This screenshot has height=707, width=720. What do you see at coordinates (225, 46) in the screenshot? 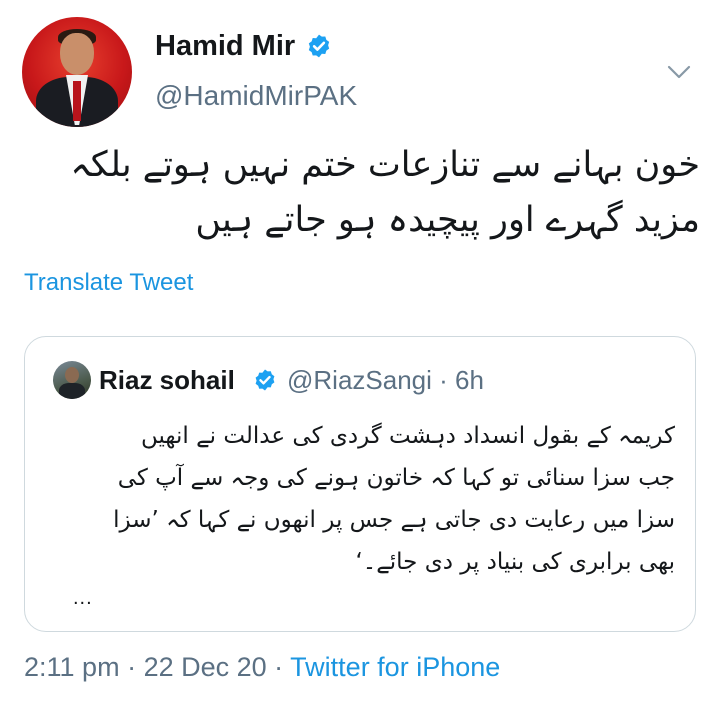
I see `author-name: Hamid Mir` at bounding box center [225, 46].